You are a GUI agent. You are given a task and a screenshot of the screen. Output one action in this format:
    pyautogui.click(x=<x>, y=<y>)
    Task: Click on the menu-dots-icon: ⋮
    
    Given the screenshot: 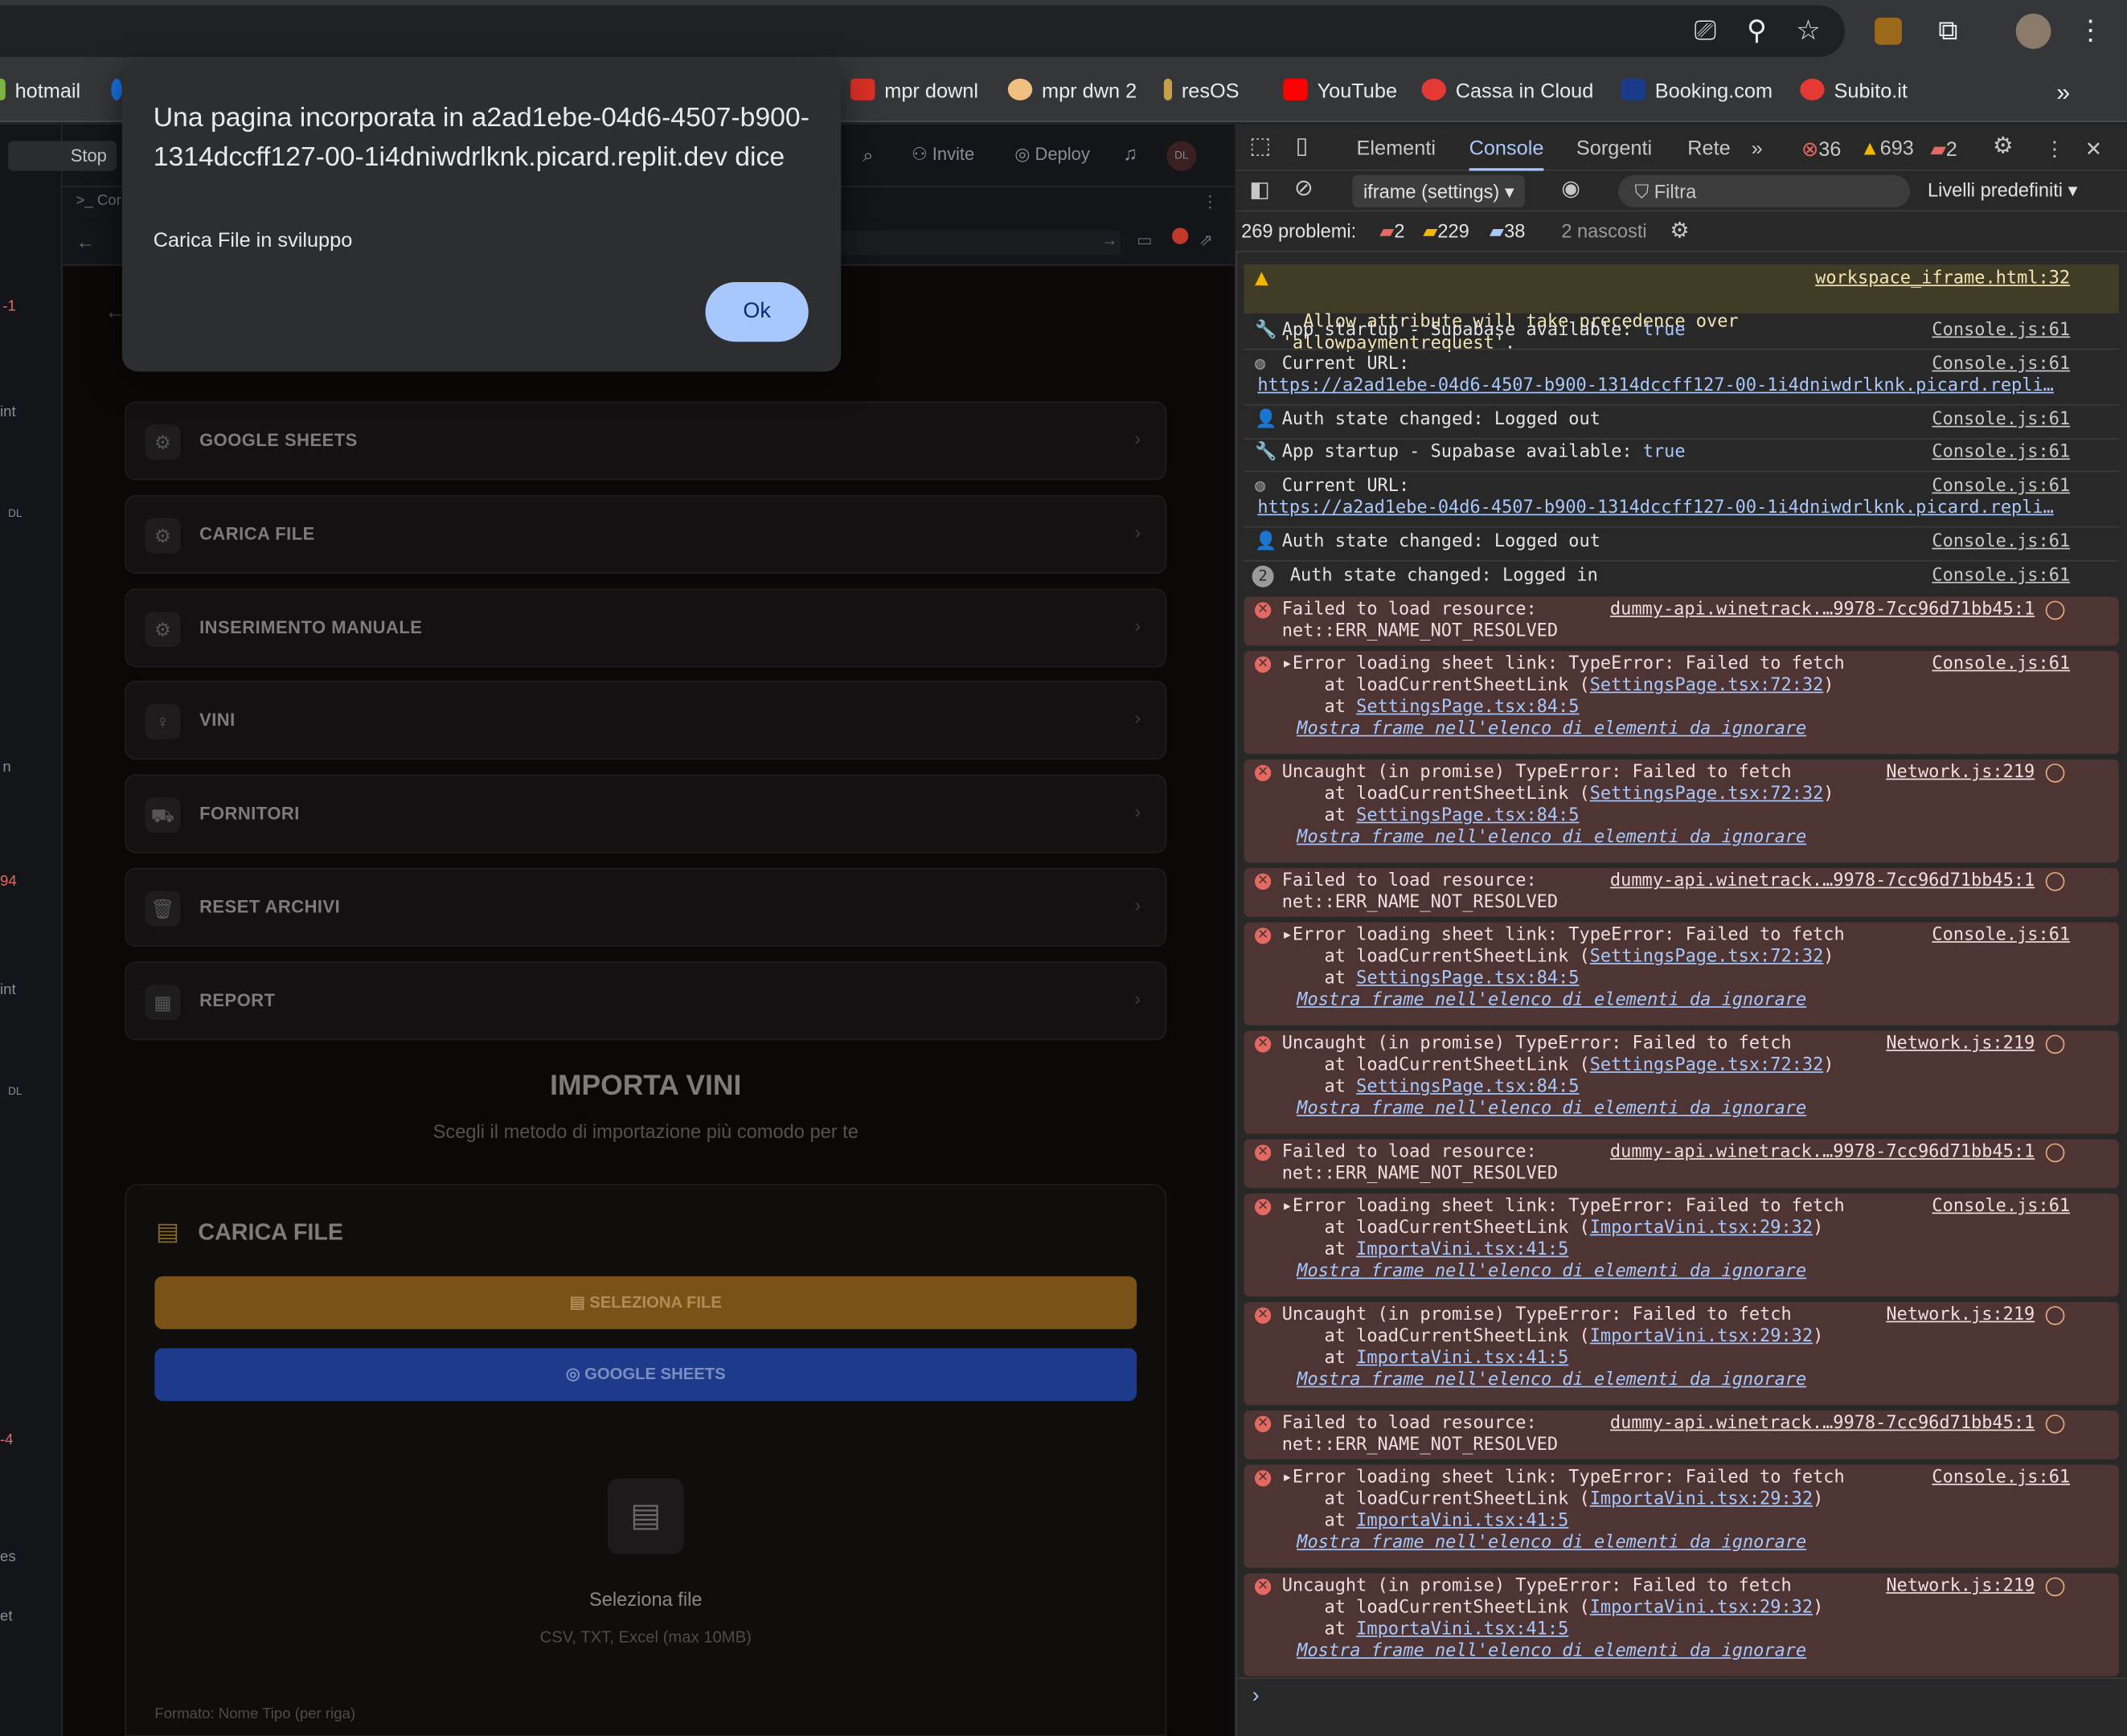 What is the action you would take?
    pyautogui.click(x=2091, y=31)
    